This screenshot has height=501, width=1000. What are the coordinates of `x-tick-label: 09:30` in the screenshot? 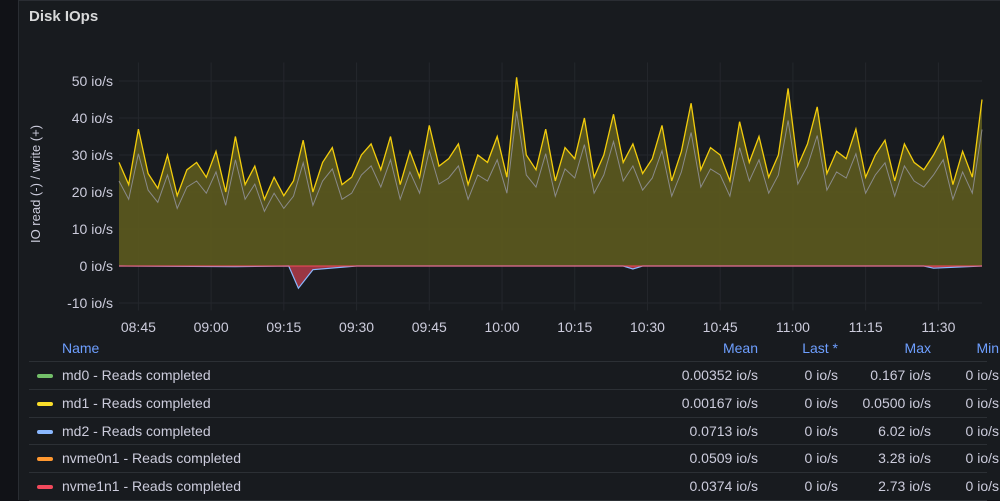 It's located at (356, 327).